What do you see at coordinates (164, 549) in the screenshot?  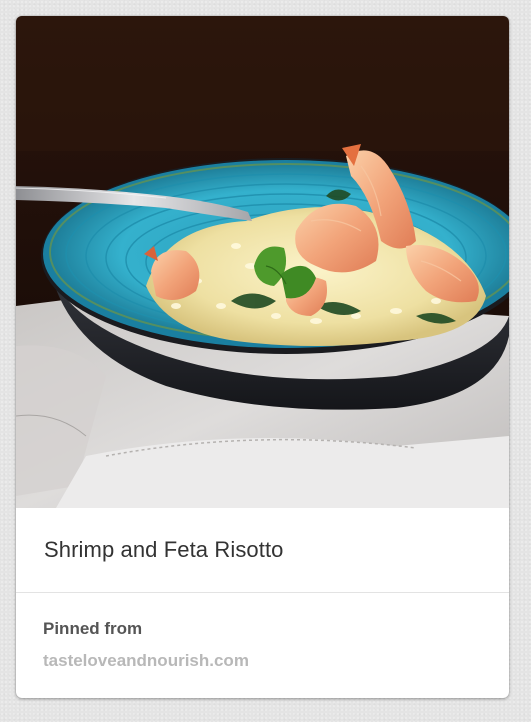 I see `pin-description: Shrimp and Feta Risotto` at bounding box center [164, 549].